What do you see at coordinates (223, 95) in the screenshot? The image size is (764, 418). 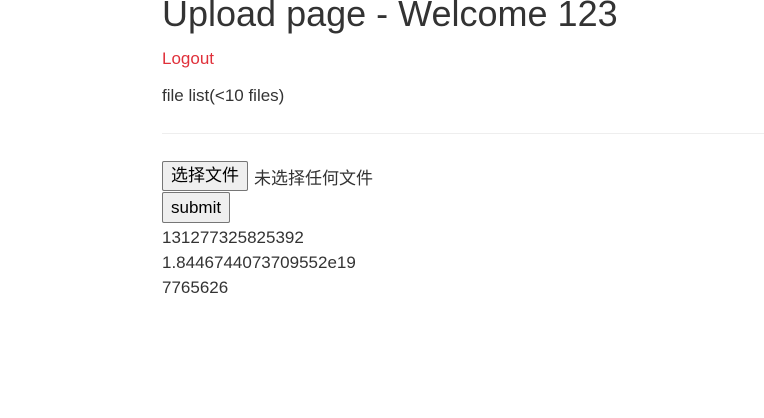 I see `file-list-label: file list(<10 files)` at bounding box center [223, 95].